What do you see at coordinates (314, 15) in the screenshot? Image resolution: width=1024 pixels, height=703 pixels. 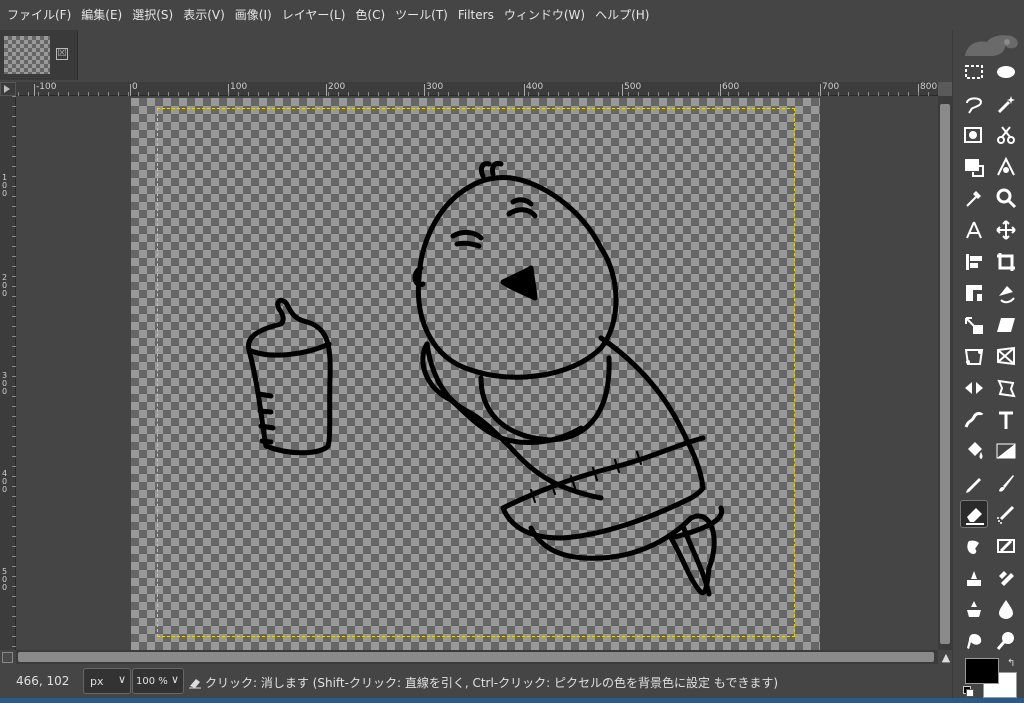 I see `menu-item: レイヤー(L)` at bounding box center [314, 15].